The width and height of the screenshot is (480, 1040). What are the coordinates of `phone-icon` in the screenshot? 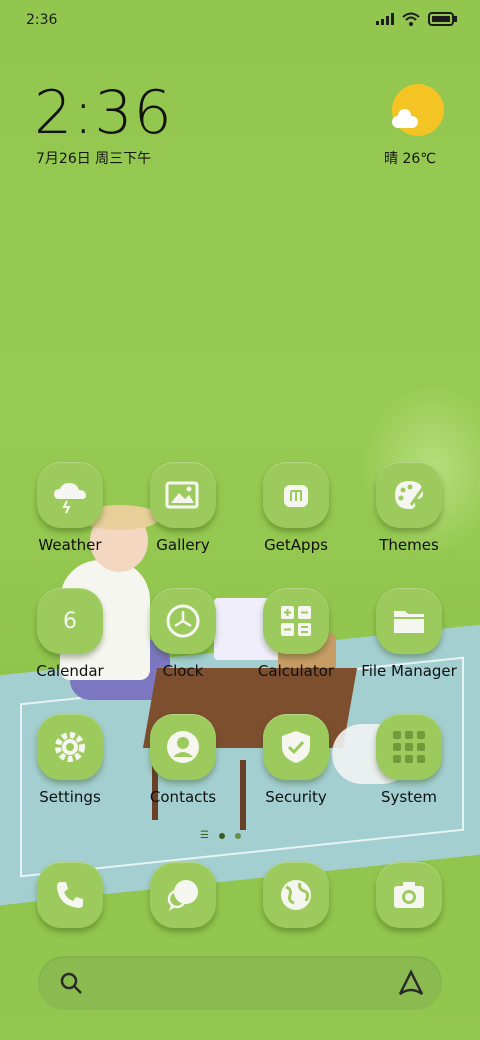 It's located at (70, 895).